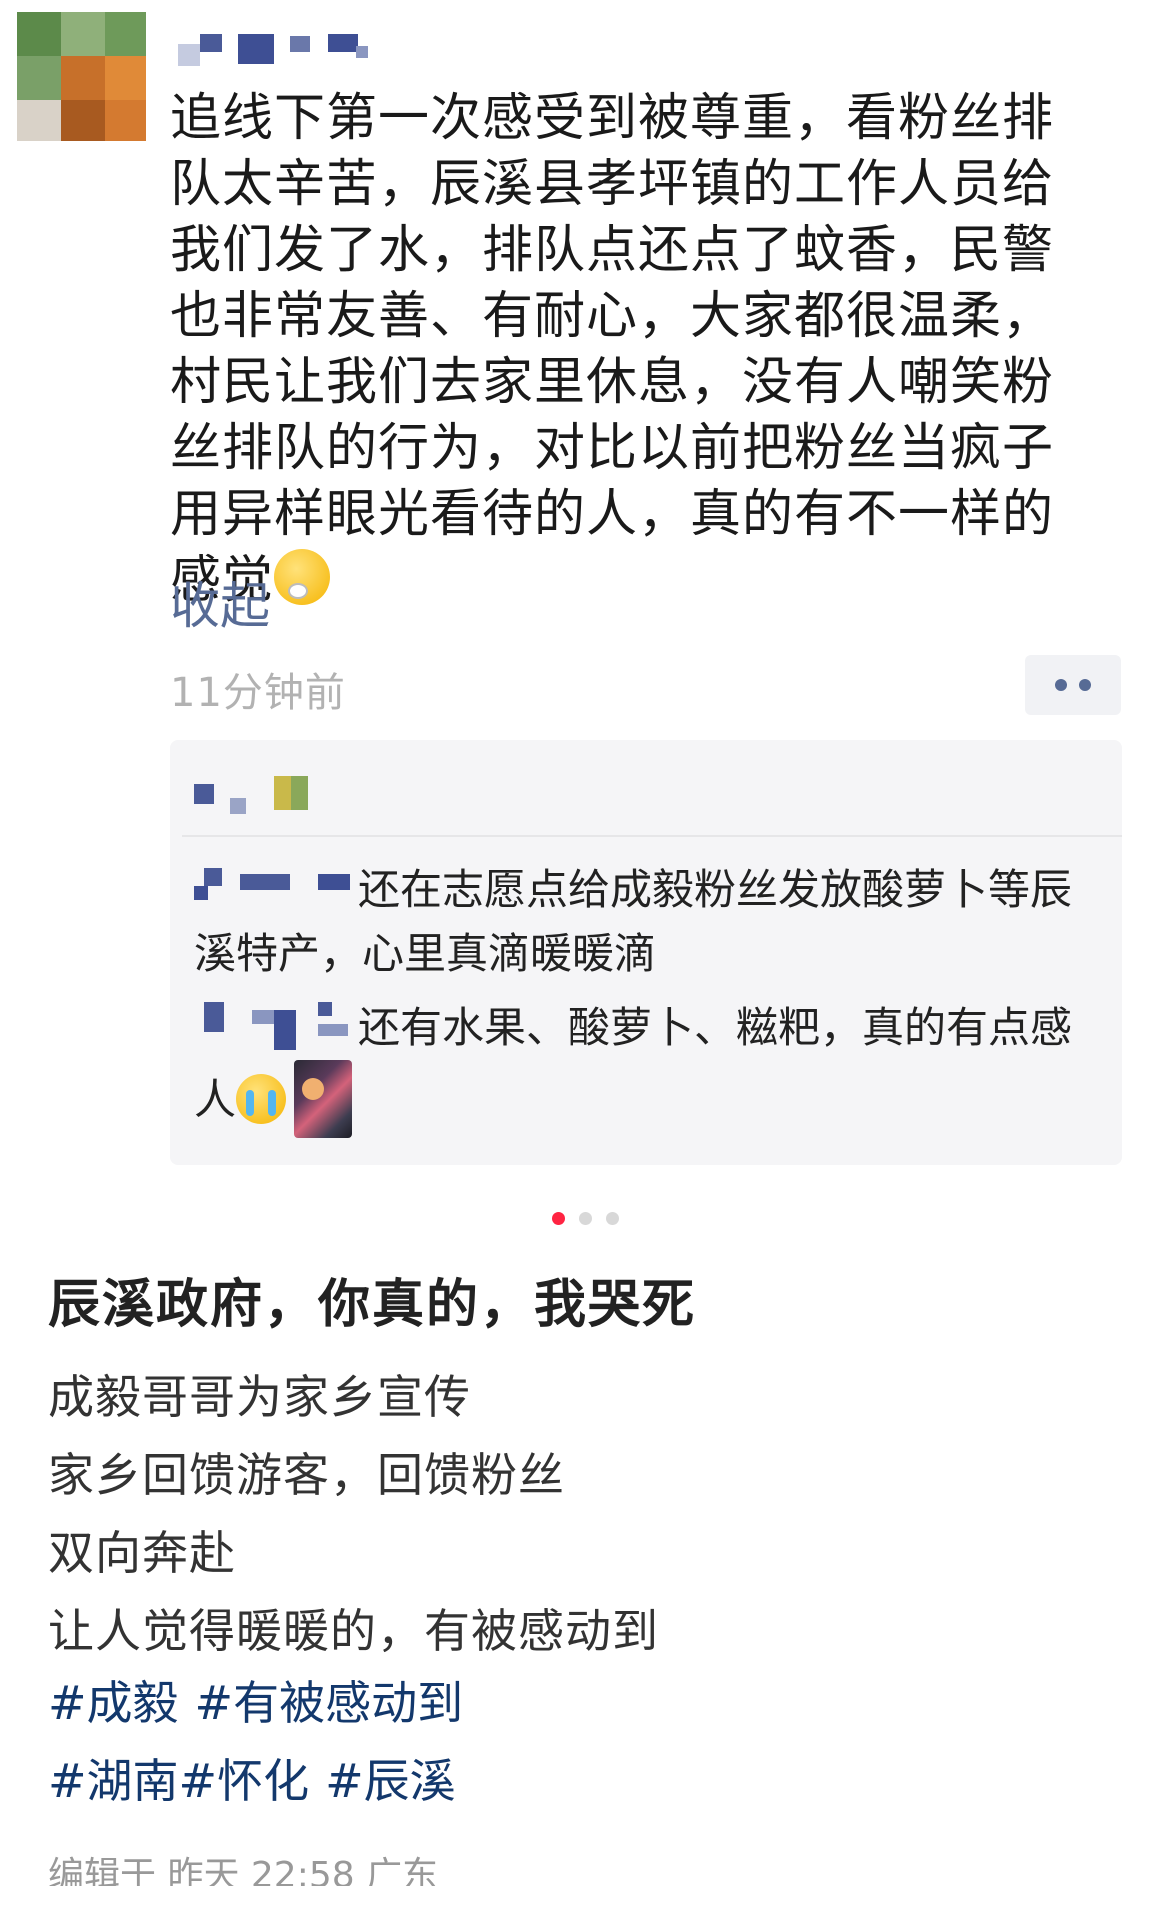 This screenshot has height=1926, width=1170. Describe the element at coordinates (372, 1305) in the screenshot. I see `note-title: 辰溪政府，你真的，我哭死` at that location.